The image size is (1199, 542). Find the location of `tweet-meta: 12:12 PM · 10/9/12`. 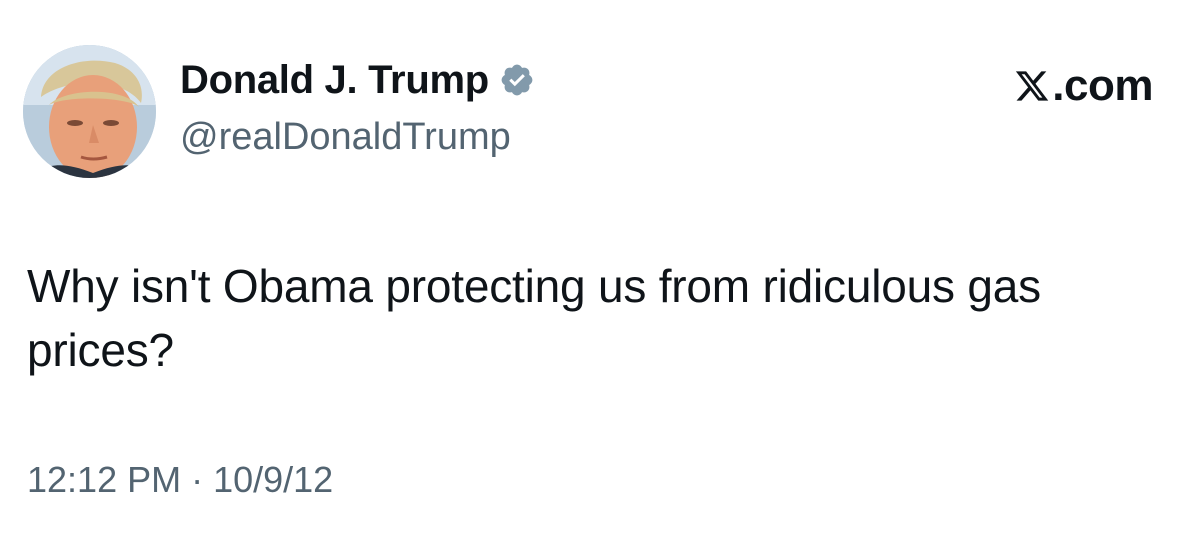

tweet-meta: 12:12 PM · 10/9/12 is located at coordinates (180, 480).